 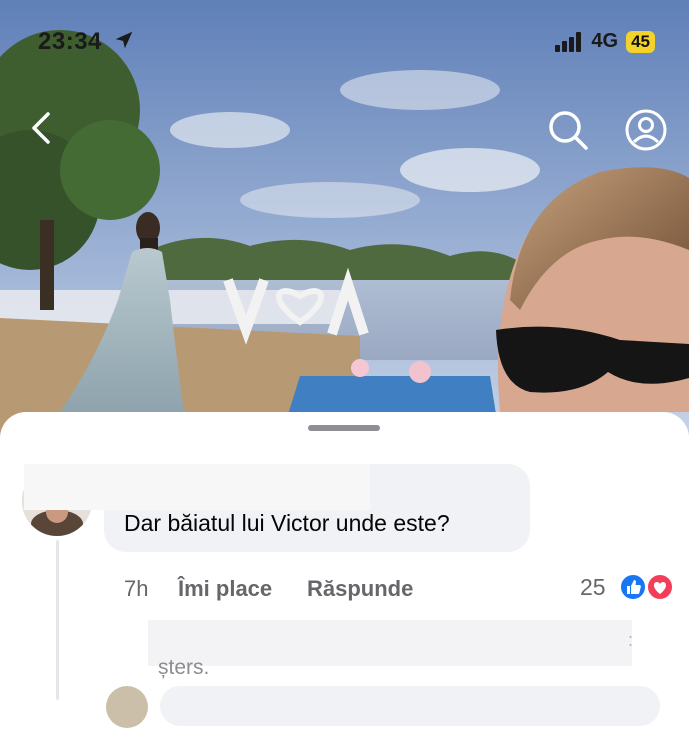 I want to click on deleted-status-text: șters., so click(x=184, y=667).